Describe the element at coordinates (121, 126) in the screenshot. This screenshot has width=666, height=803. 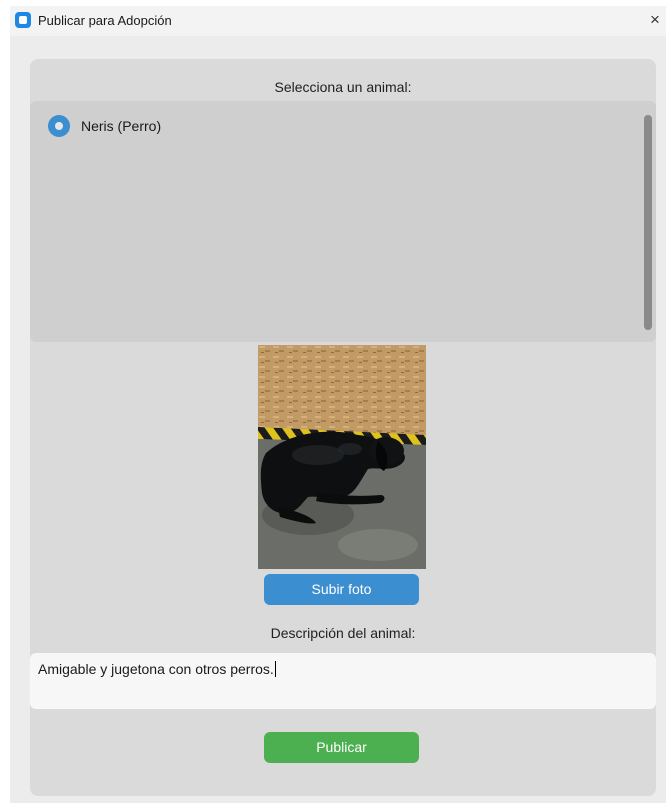
I see `animal-option-label: Neris (Perro)` at that location.